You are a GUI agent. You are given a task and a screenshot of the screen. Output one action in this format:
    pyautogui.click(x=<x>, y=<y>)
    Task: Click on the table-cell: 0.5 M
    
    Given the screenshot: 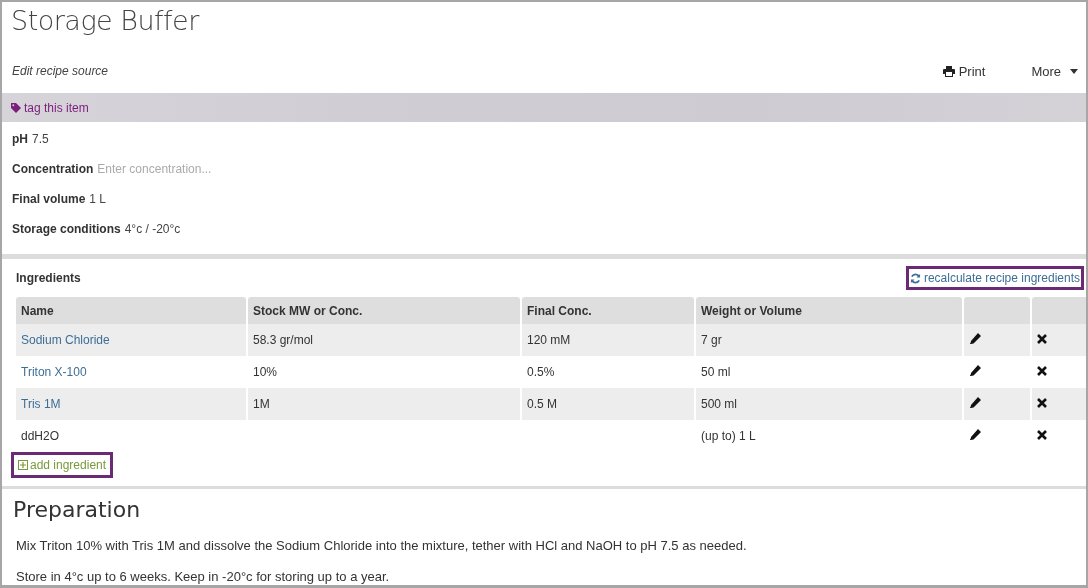 What is the action you would take?
    pyautogui.click(x=608, y=404)
    